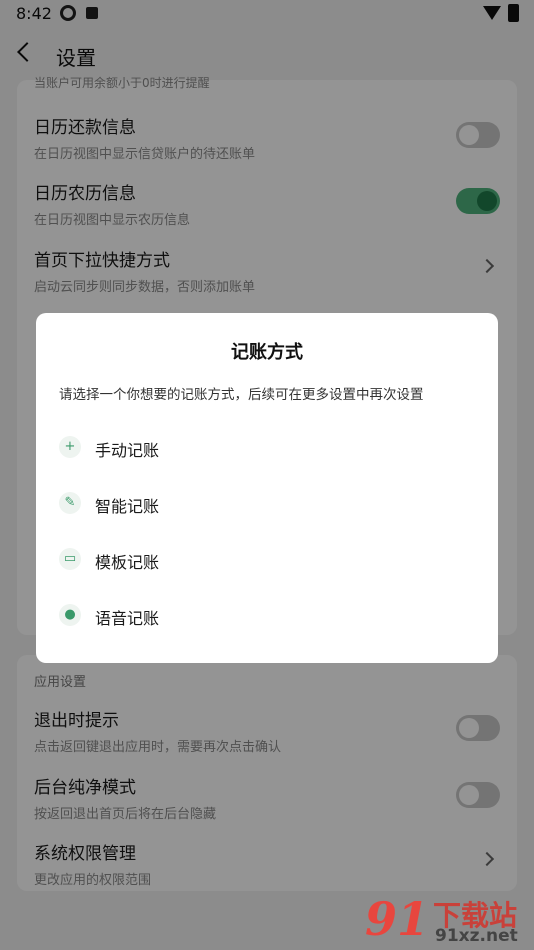  I want to click on plus-icon: +, so click(70, 447).